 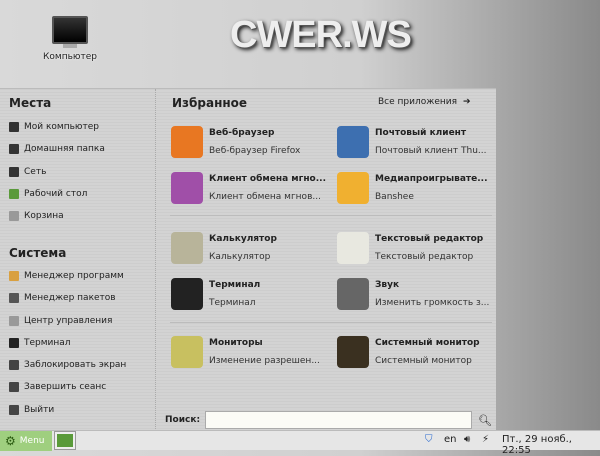 What do you see at coordinates (187, 248) in the screenshot?
I see `calculator-icon` at bounding box center [187, 248].